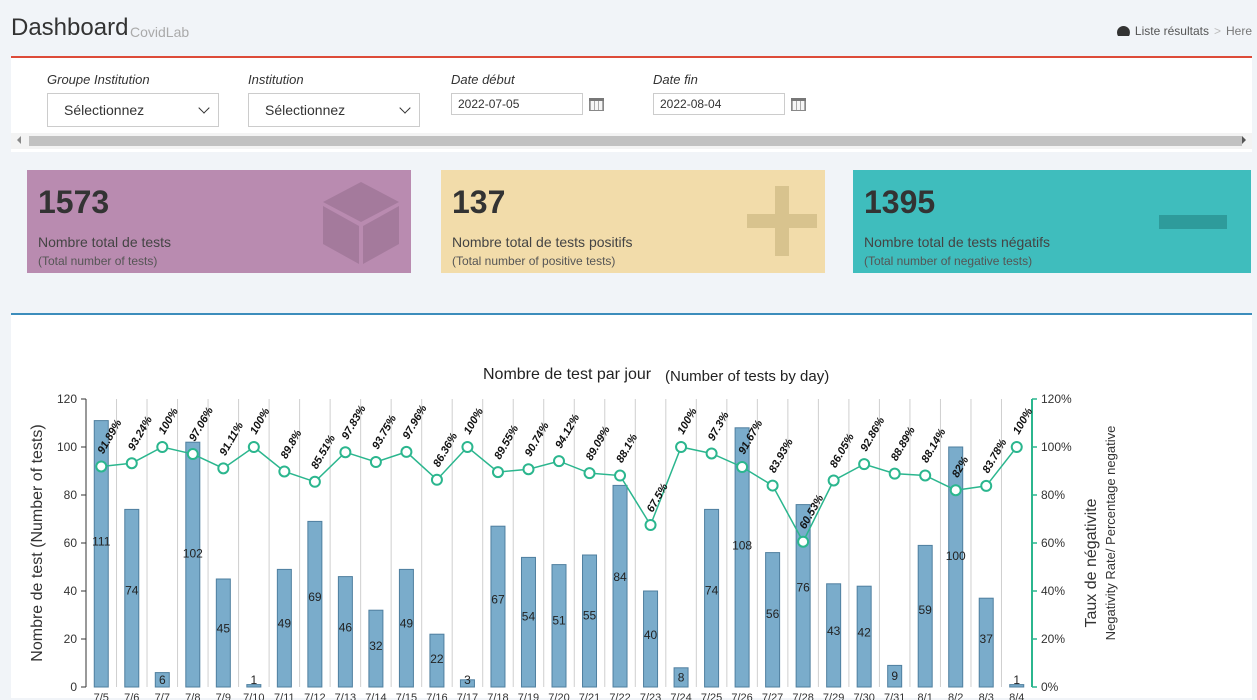 The image size is (1257, 700). Describe the element at coordinates (948, 261) in the screenshot. I see `negative-tests-sublabel: (Total number of negative tests)` at that location.